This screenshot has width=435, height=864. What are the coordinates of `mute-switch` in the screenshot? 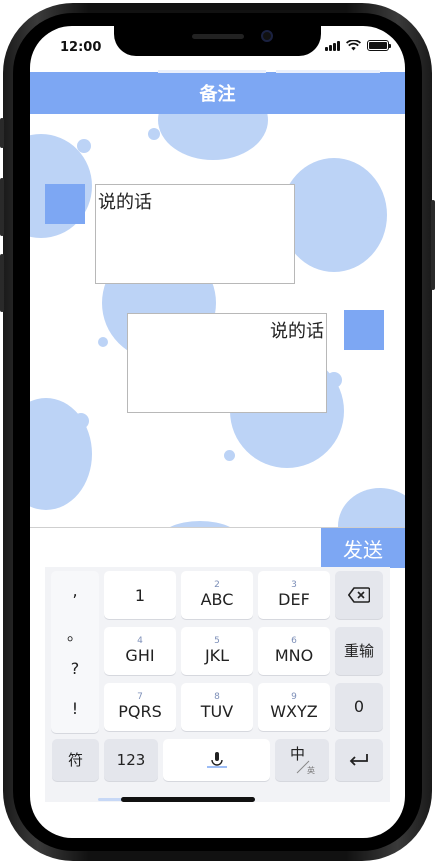 It's located at (2, 133).